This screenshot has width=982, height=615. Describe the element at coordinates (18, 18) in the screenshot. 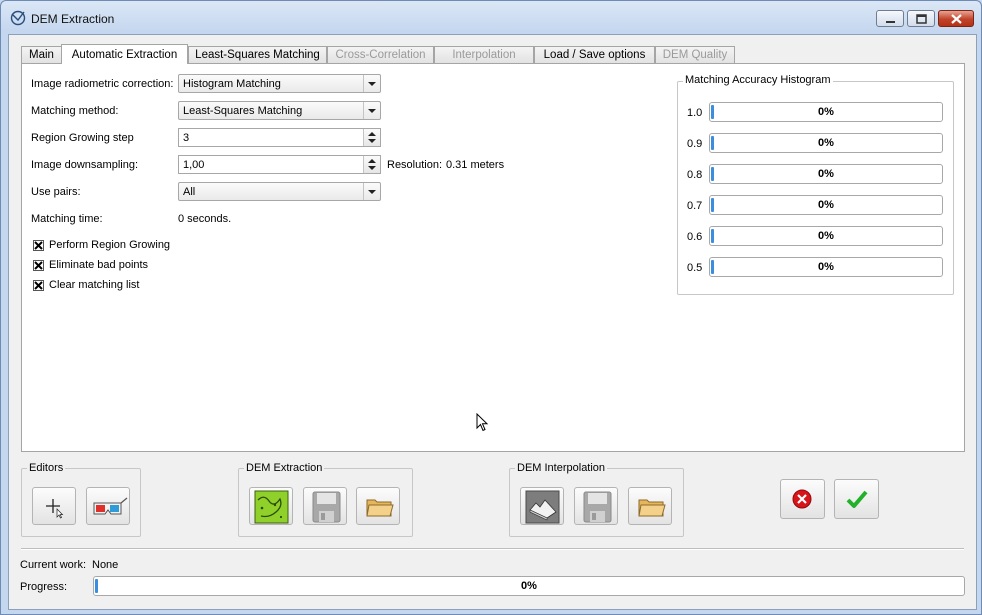

I see `app-logo-icon` at that location.